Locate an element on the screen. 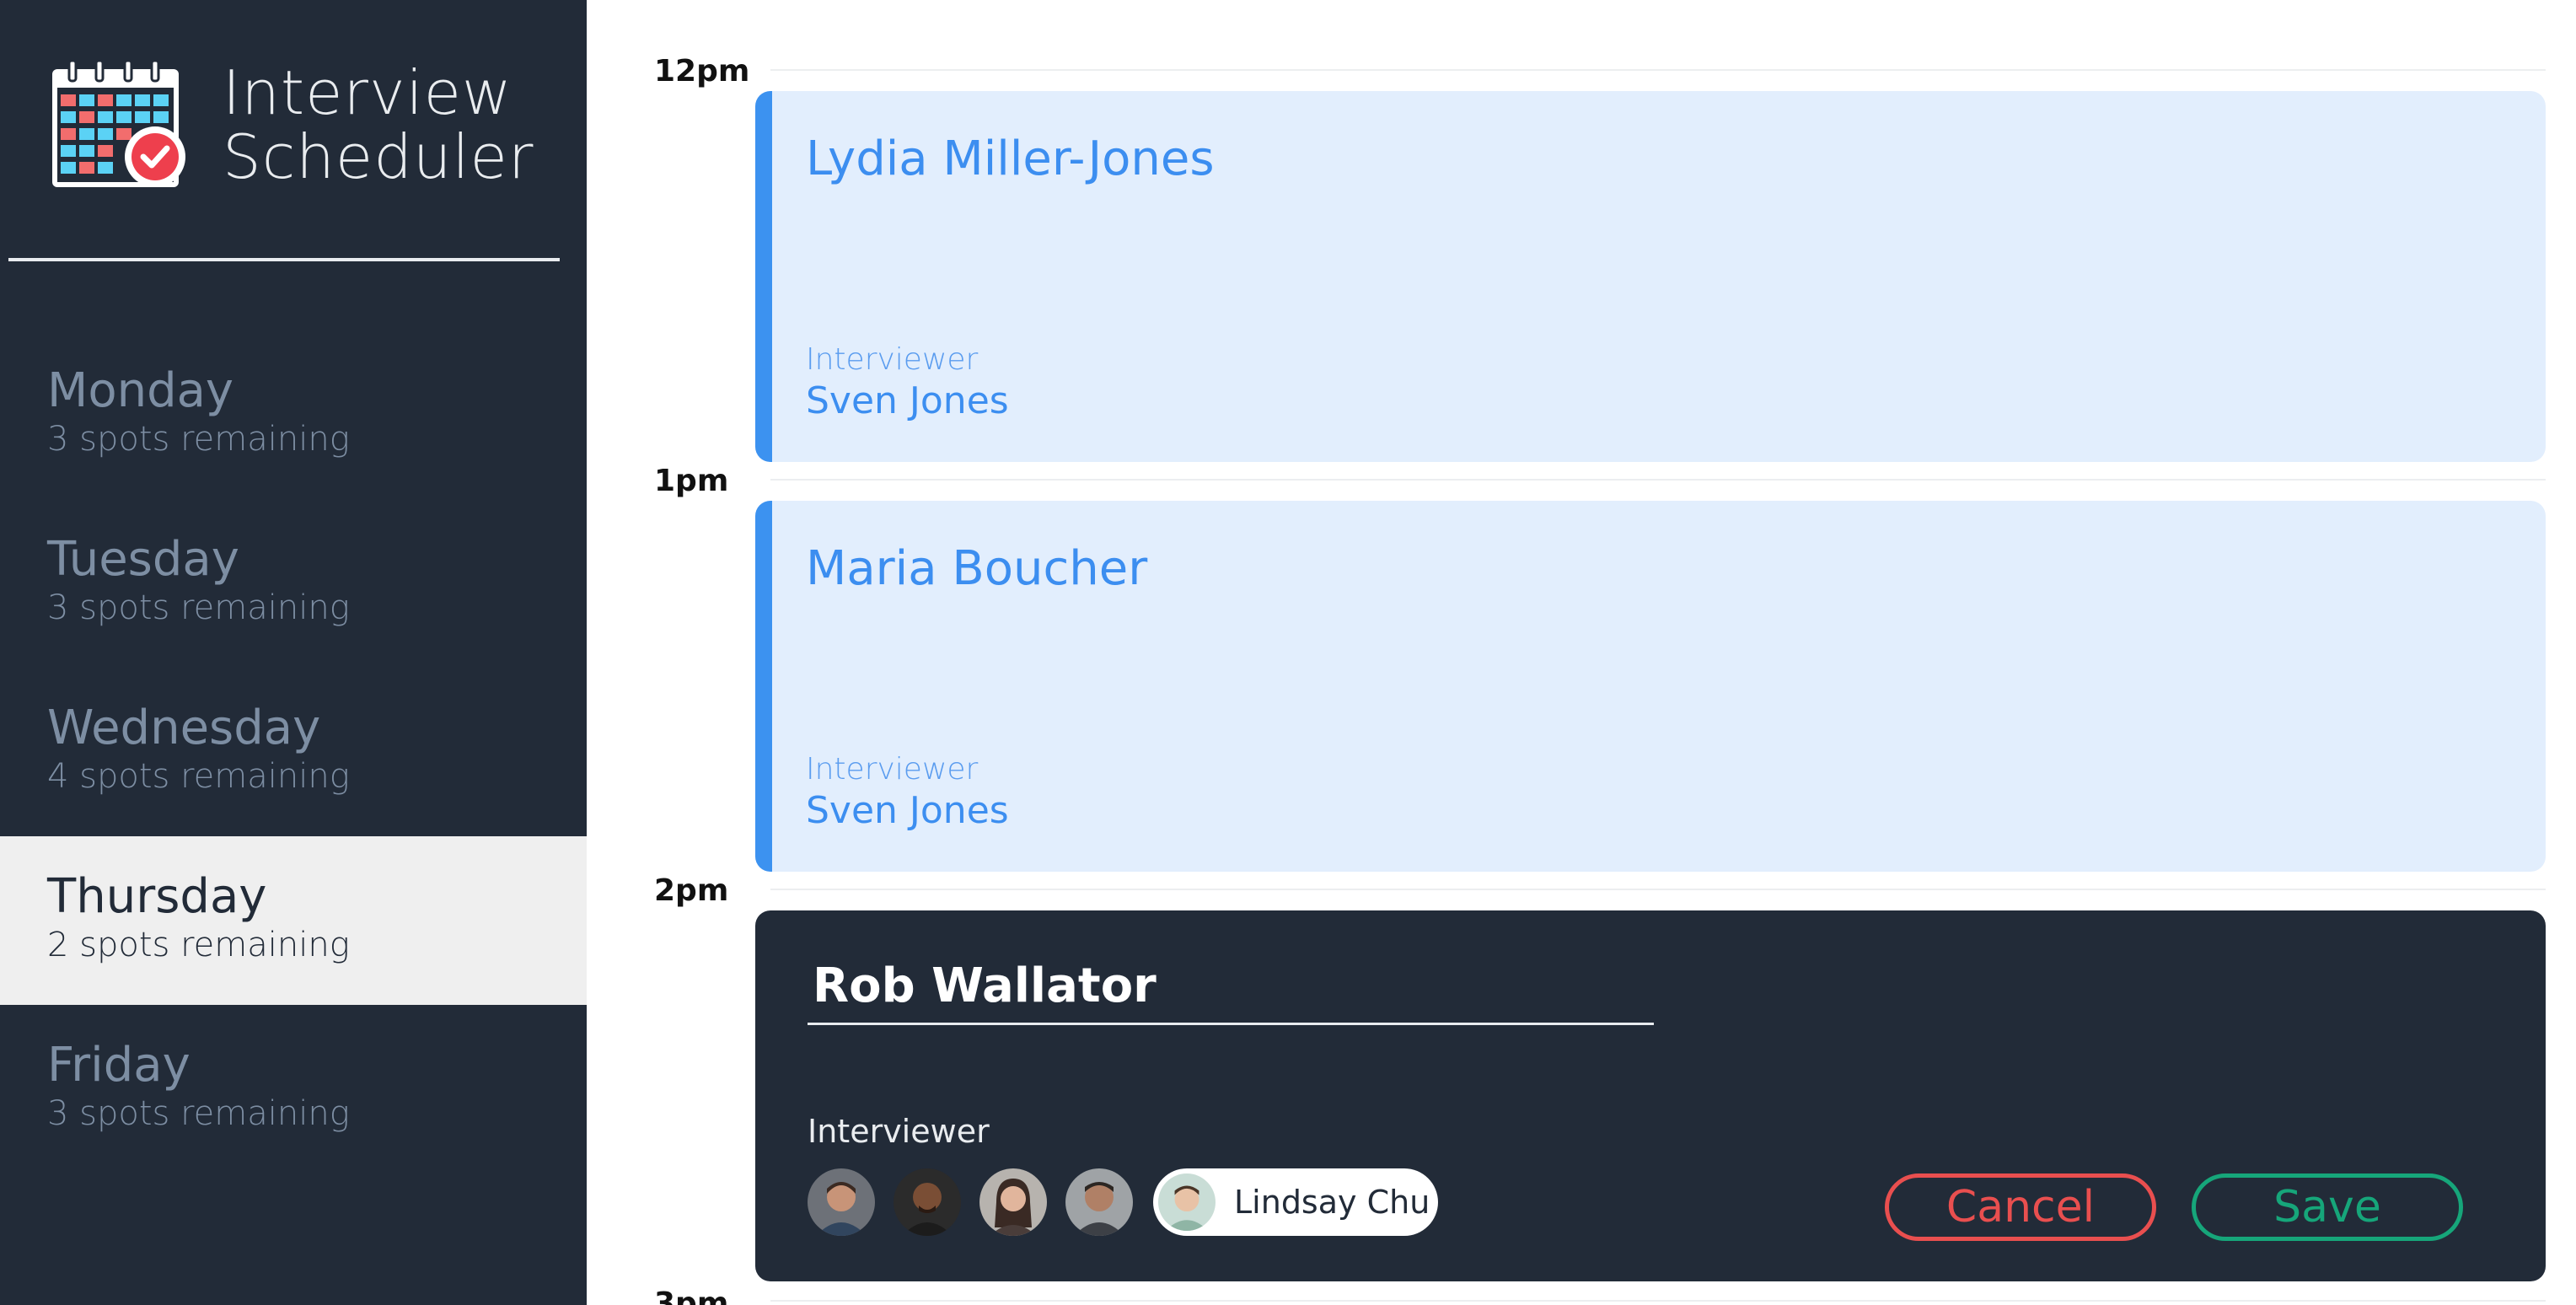 Image resolution: width=2576 pixels, height=1305 pixels. student-name-input is located at coordinates (1231, 987).